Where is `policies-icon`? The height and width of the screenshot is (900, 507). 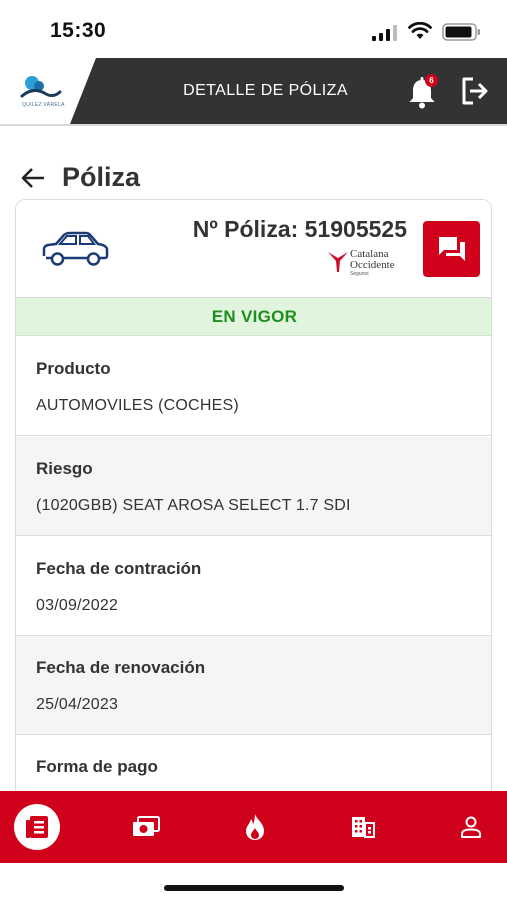 policies-icon is located at coordinates (37, 827).